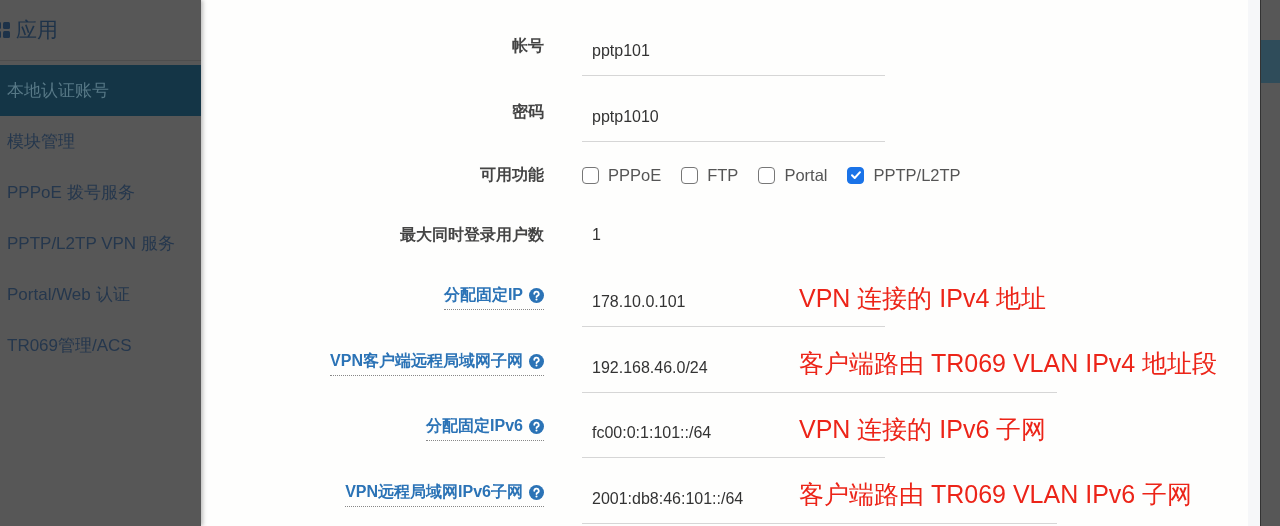 The image size is (1280, 526). I want to click on help-label: 分配固定IPv6, so click(485, 429).